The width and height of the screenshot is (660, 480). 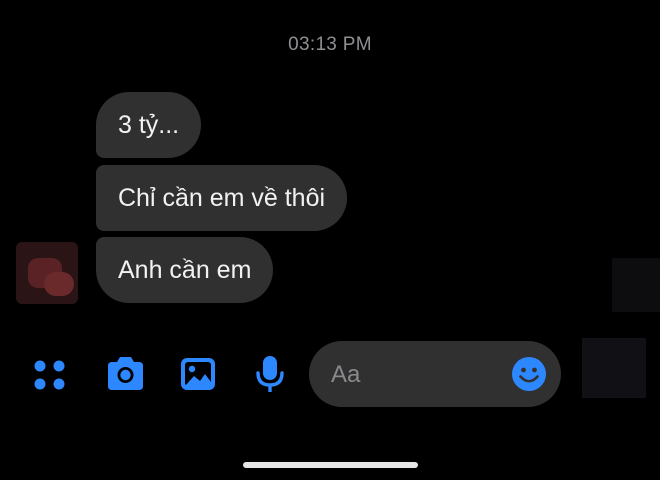 I want to click on message-input, so click(x=421, y=375).